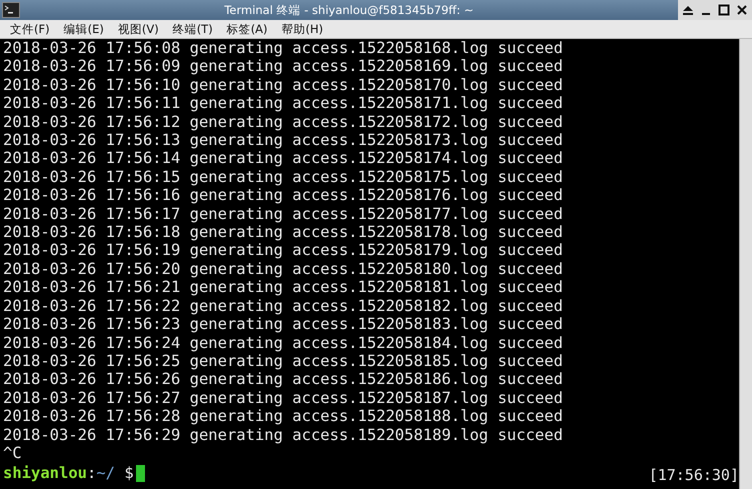 The height and width of the screenshot is (489, 752). Describe the element at coordinates (283, 343) in the screenshot. I see `terminal-line: 2018-03-26 17:56:24 generating access.1522058184.log succeed` at that location.